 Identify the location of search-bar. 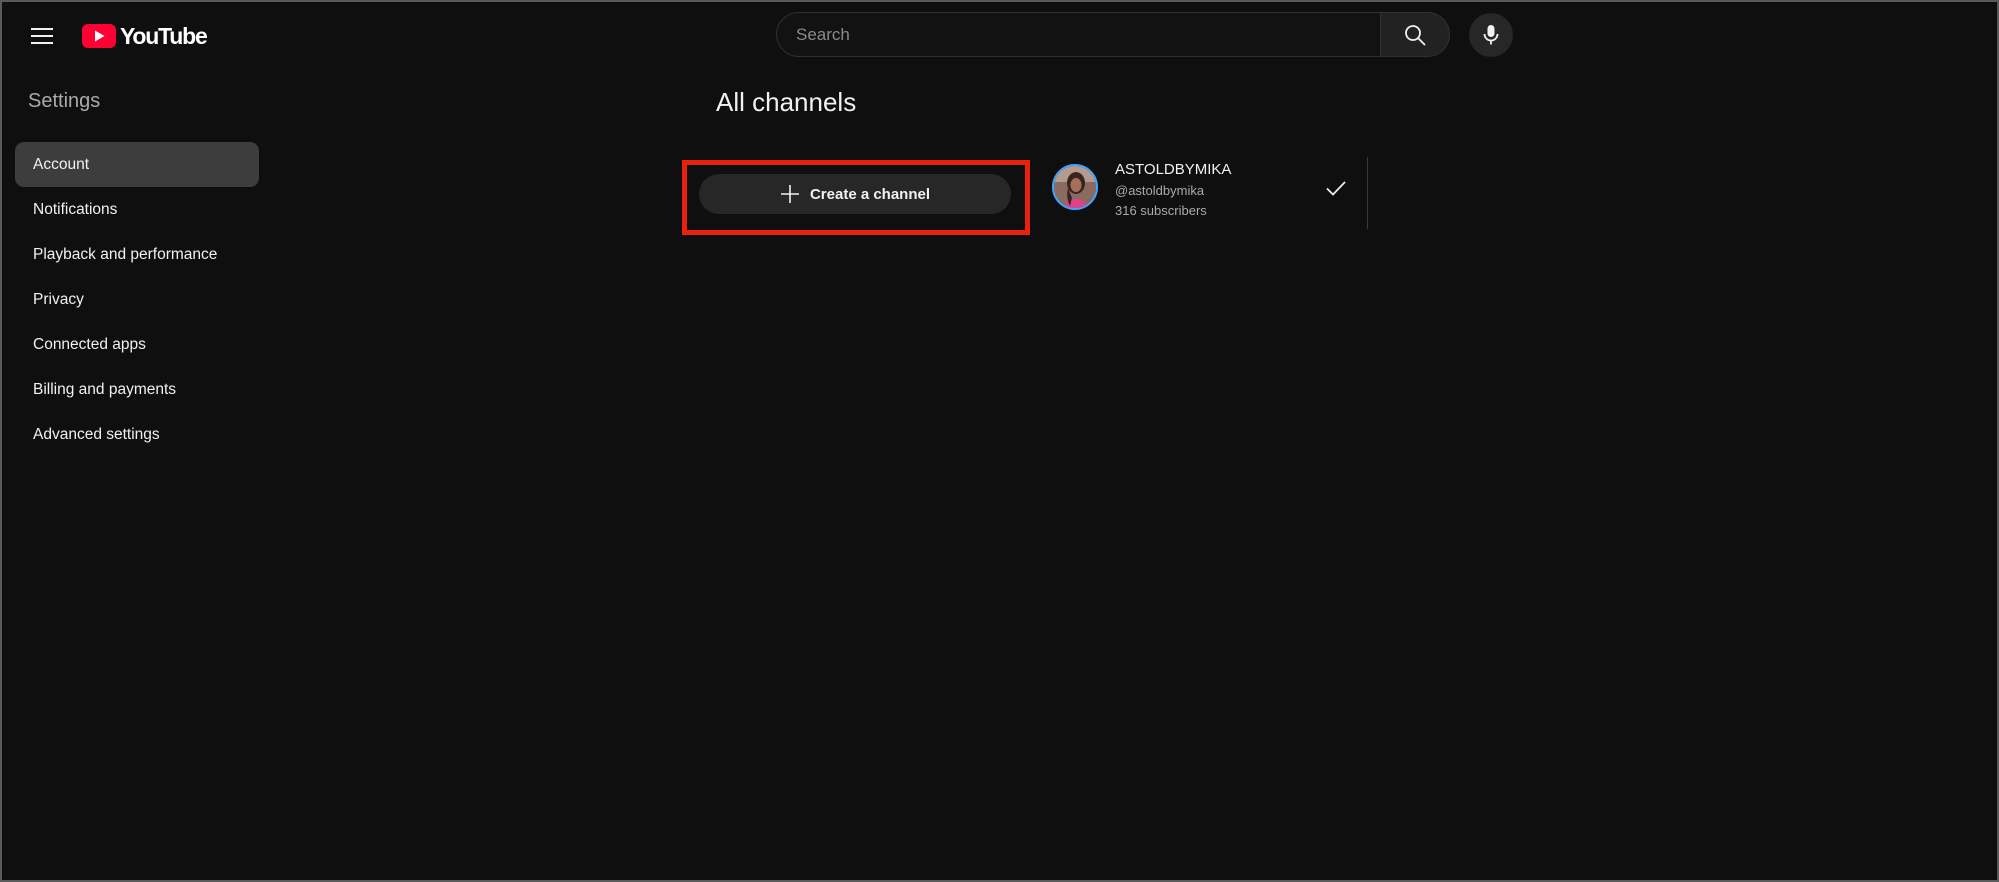
(1113, 34).